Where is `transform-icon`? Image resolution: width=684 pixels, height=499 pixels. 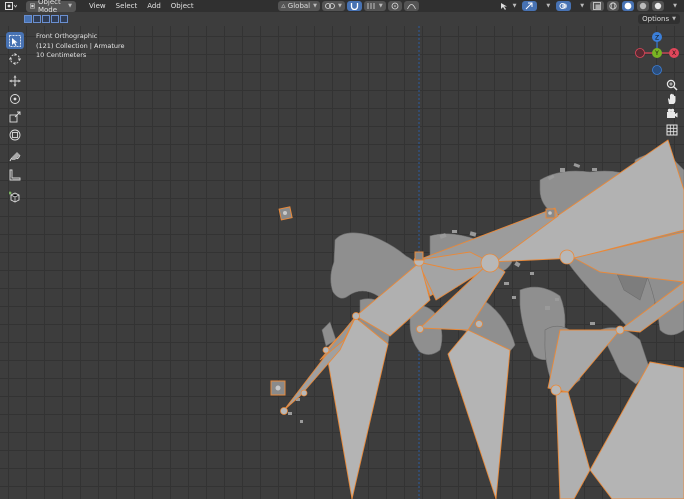 transform-icon is located at coordinates (15, 134).